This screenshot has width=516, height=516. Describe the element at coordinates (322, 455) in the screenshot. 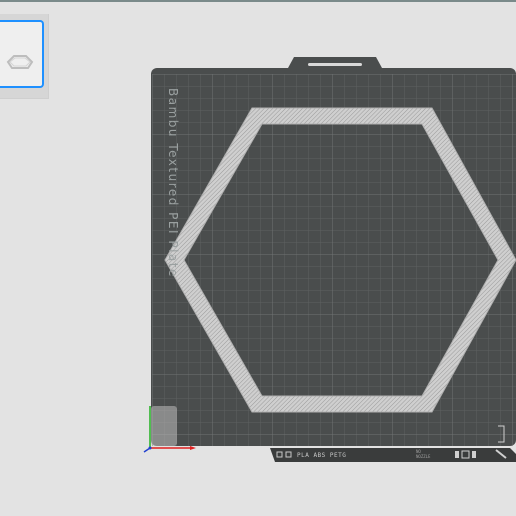

I see `filament-types-label: PLA ABS PETG` at that location.